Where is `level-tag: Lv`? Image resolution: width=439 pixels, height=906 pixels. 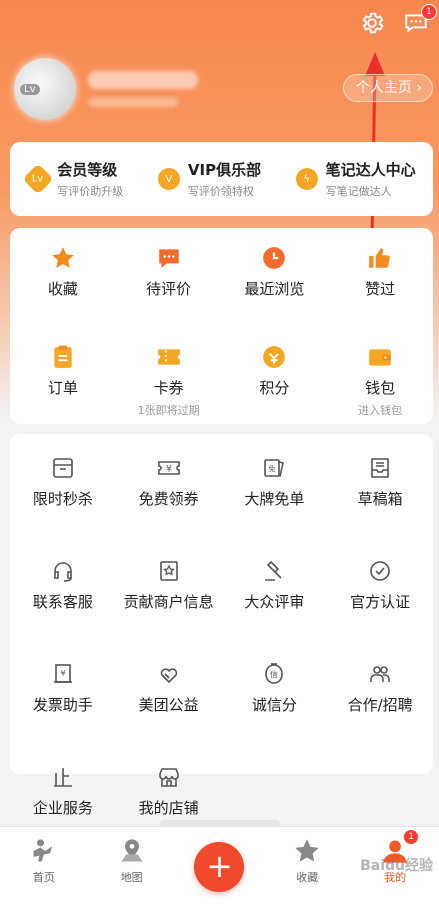 level-tag: Lv is located at coordinates (30, 89).